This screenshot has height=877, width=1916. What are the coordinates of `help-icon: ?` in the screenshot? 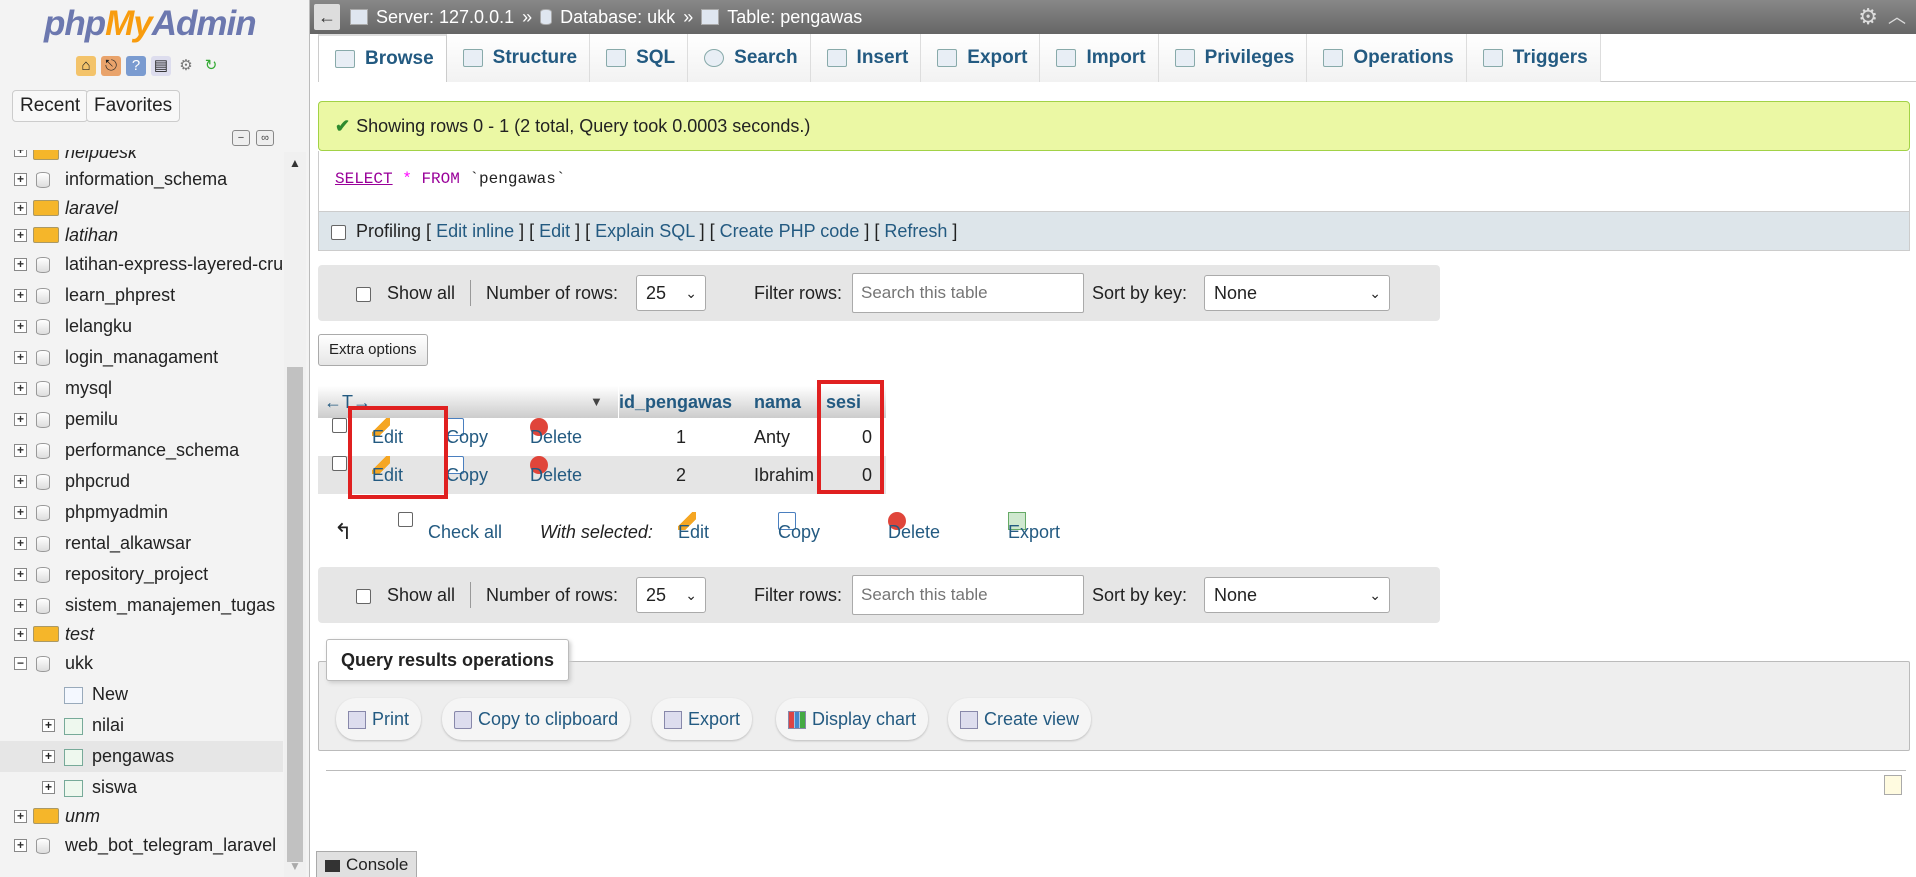 It's located at (136, 66).